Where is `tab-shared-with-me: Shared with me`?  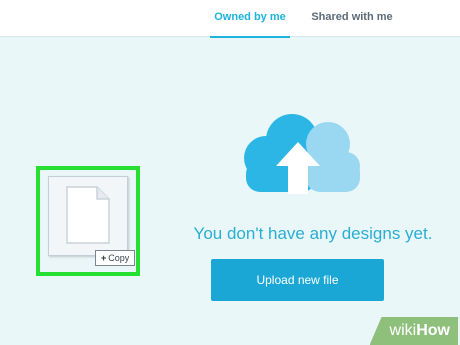 tab-shared-with-me: Shared with me is located at coordinates (352, 18).